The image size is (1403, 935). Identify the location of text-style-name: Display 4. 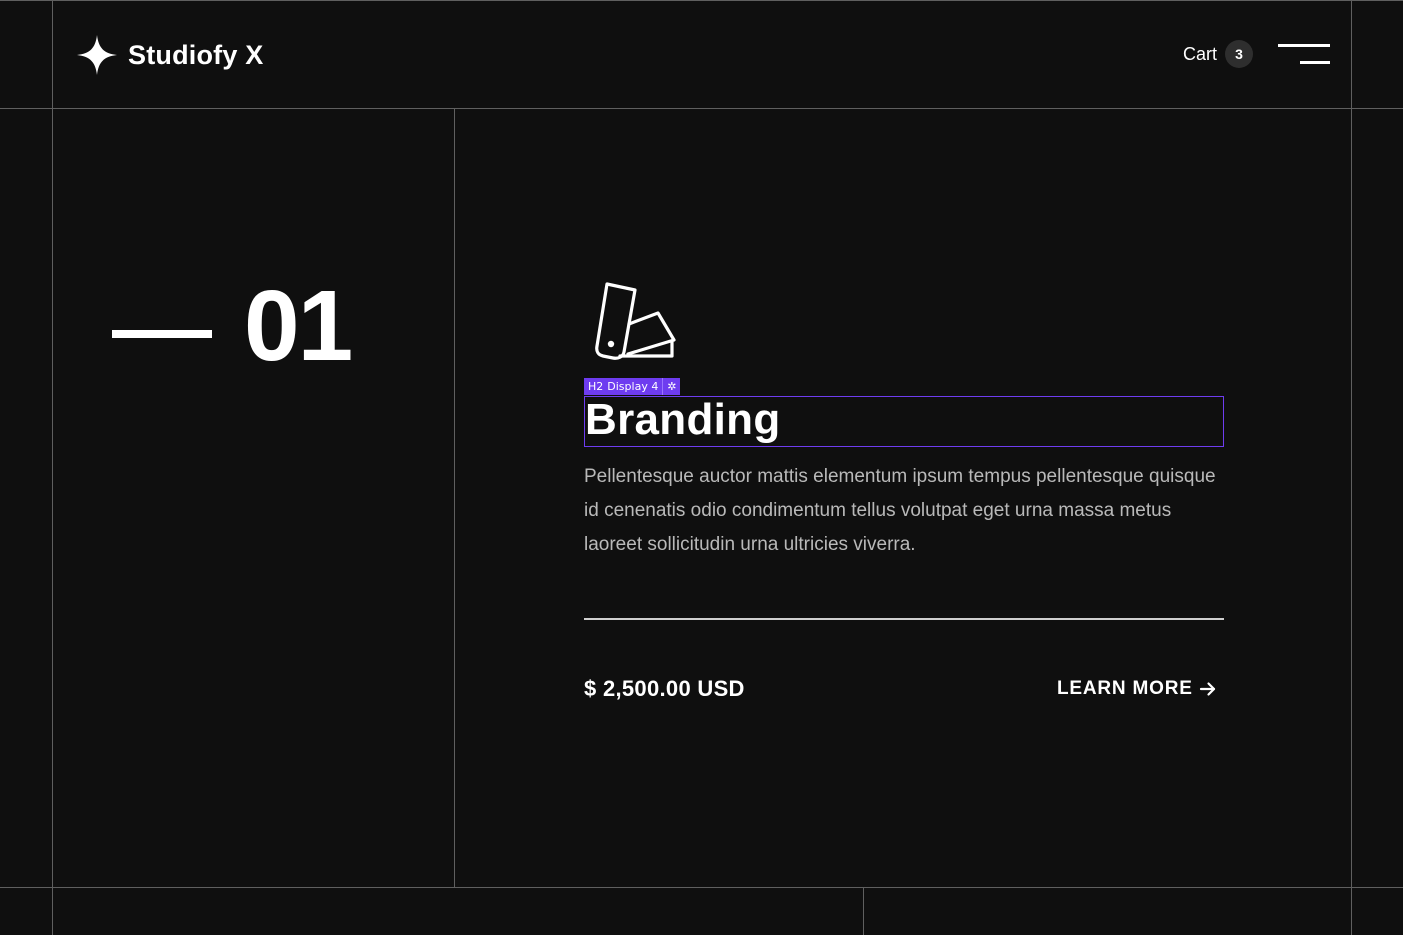
(633, 386).